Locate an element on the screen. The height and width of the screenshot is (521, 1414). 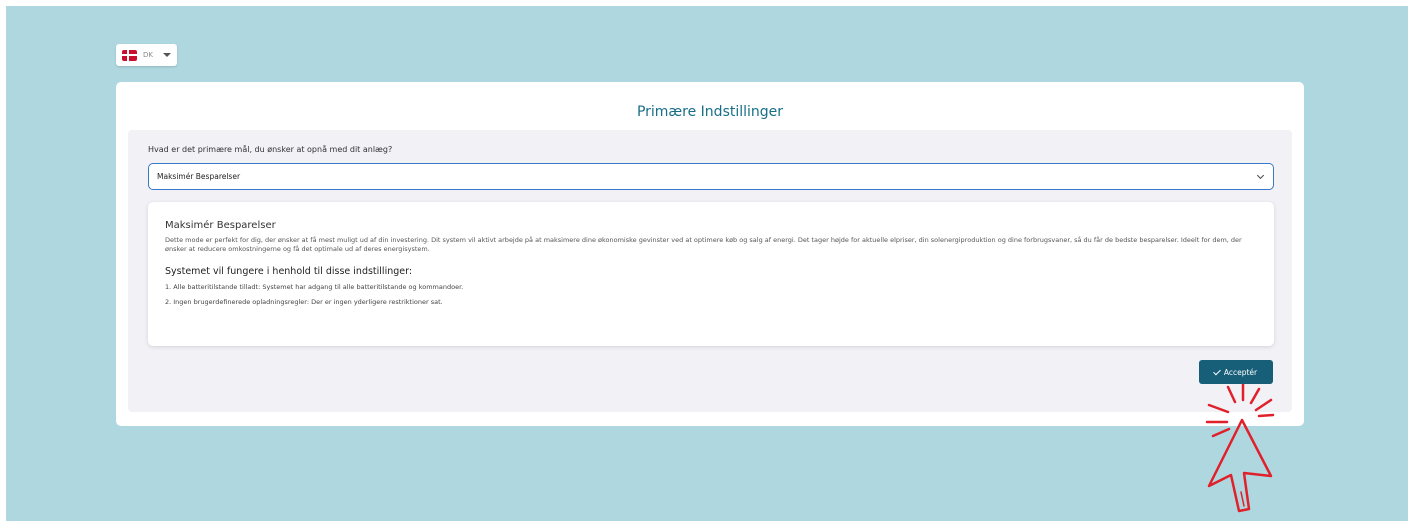
page-title: Primære Indstillinger is located at coordinates (710, 112).